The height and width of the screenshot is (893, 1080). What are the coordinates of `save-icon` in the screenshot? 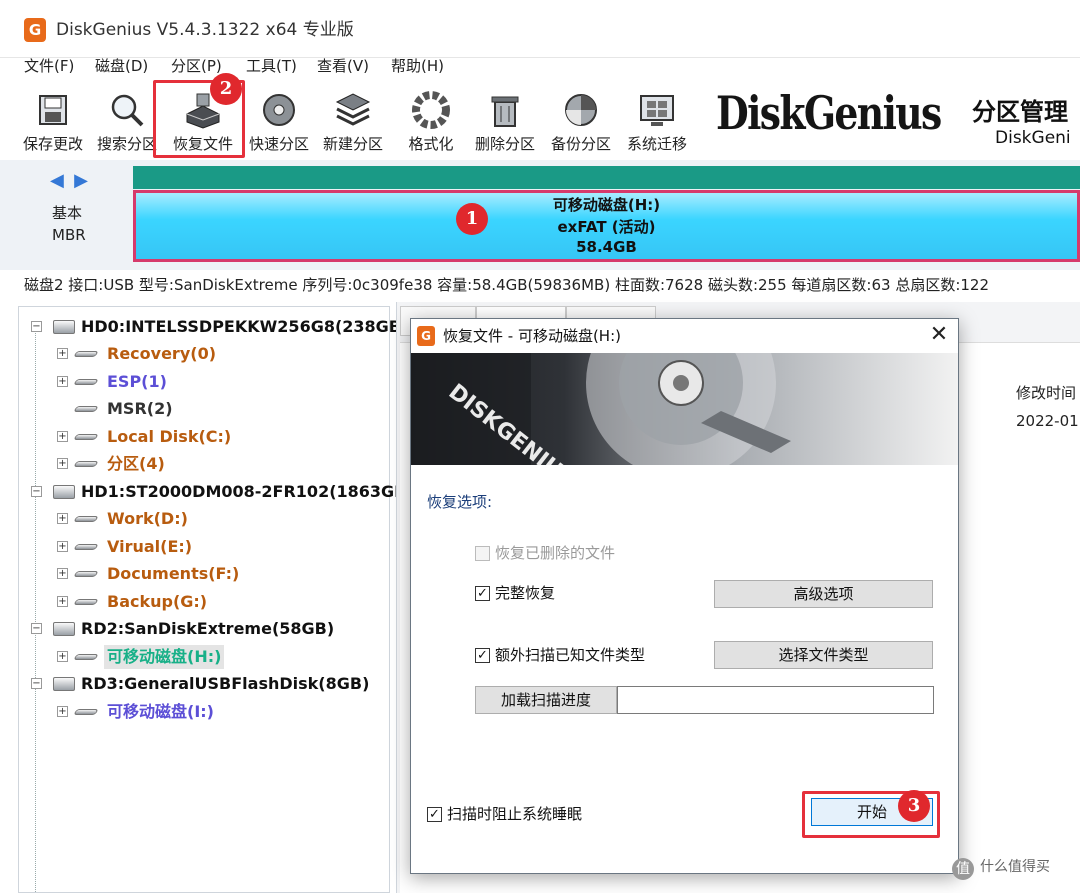 It's located at (53, 110).